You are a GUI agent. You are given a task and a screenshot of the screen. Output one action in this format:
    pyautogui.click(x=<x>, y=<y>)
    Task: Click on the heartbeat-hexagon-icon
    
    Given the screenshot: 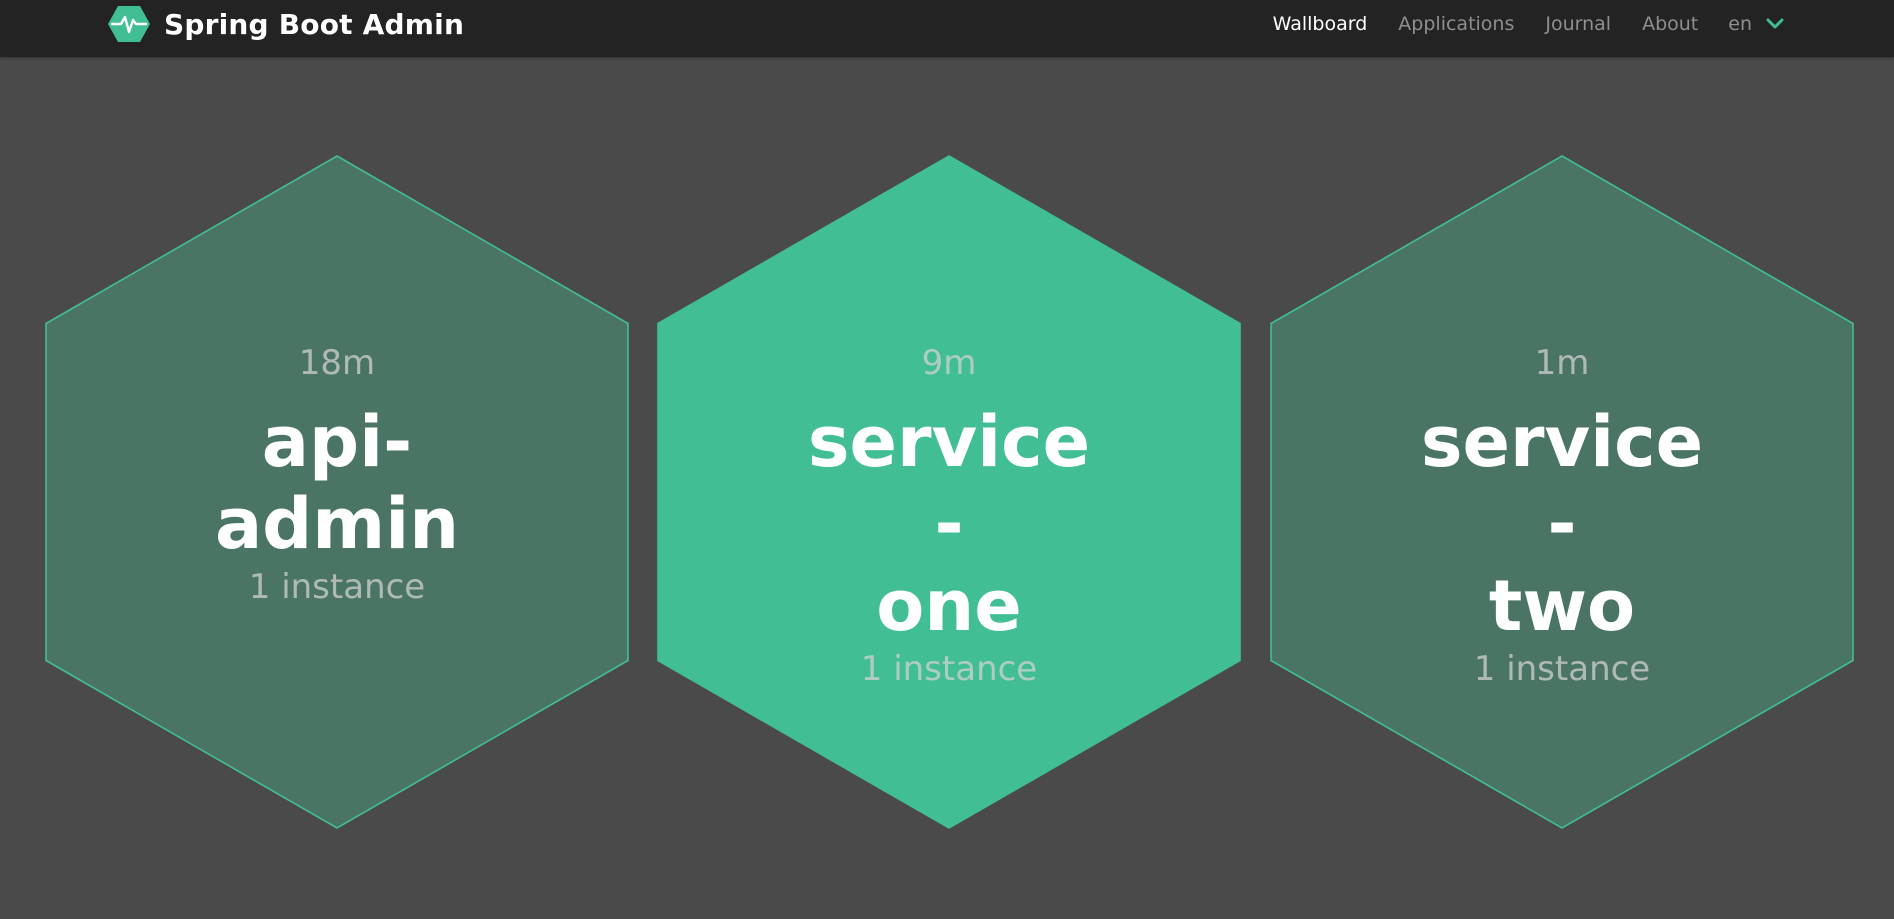 What is the action you would take?
    pyautogui.click(x=129, y=24)
    